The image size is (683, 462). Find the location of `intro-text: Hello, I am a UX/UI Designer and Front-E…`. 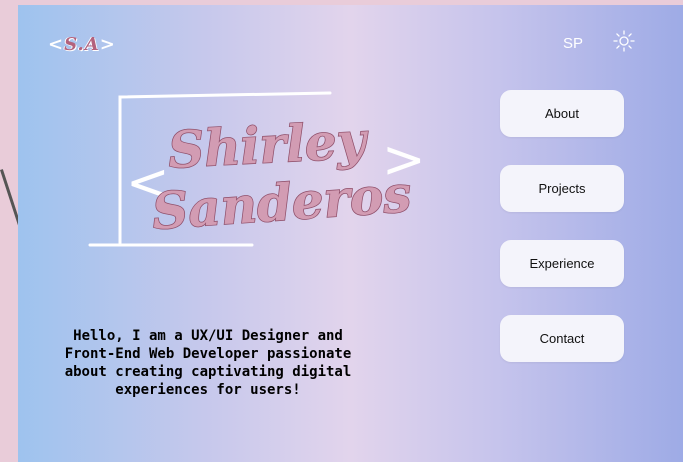

intro-text: Hello, I am a UX/UI Designer and Front-E… is located at coordinates (208, 363).